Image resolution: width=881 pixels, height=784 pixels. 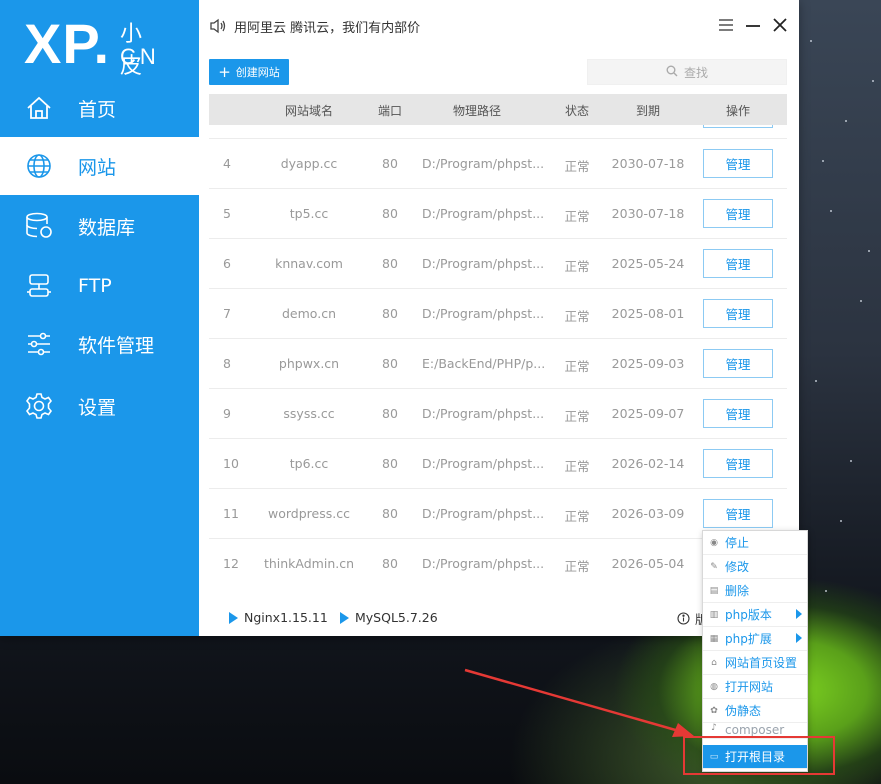 What do you see at coordinates (714, 710) in the screenshot?
I see `rewrite-icon: ✿` at bounding box center [714, 710].